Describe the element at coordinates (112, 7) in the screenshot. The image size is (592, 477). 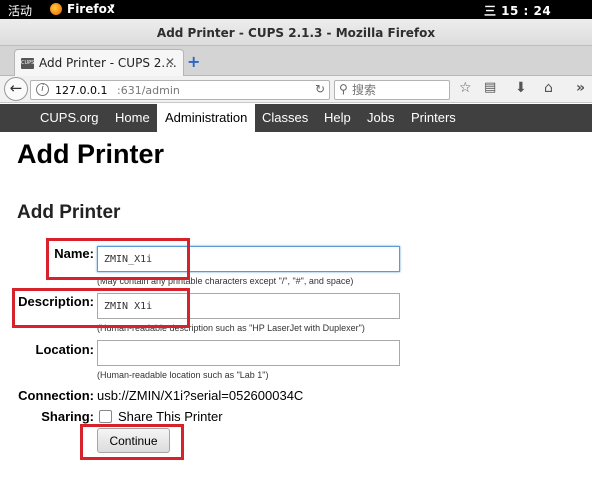
I see `chevron-down-icon: ▾` at that location.